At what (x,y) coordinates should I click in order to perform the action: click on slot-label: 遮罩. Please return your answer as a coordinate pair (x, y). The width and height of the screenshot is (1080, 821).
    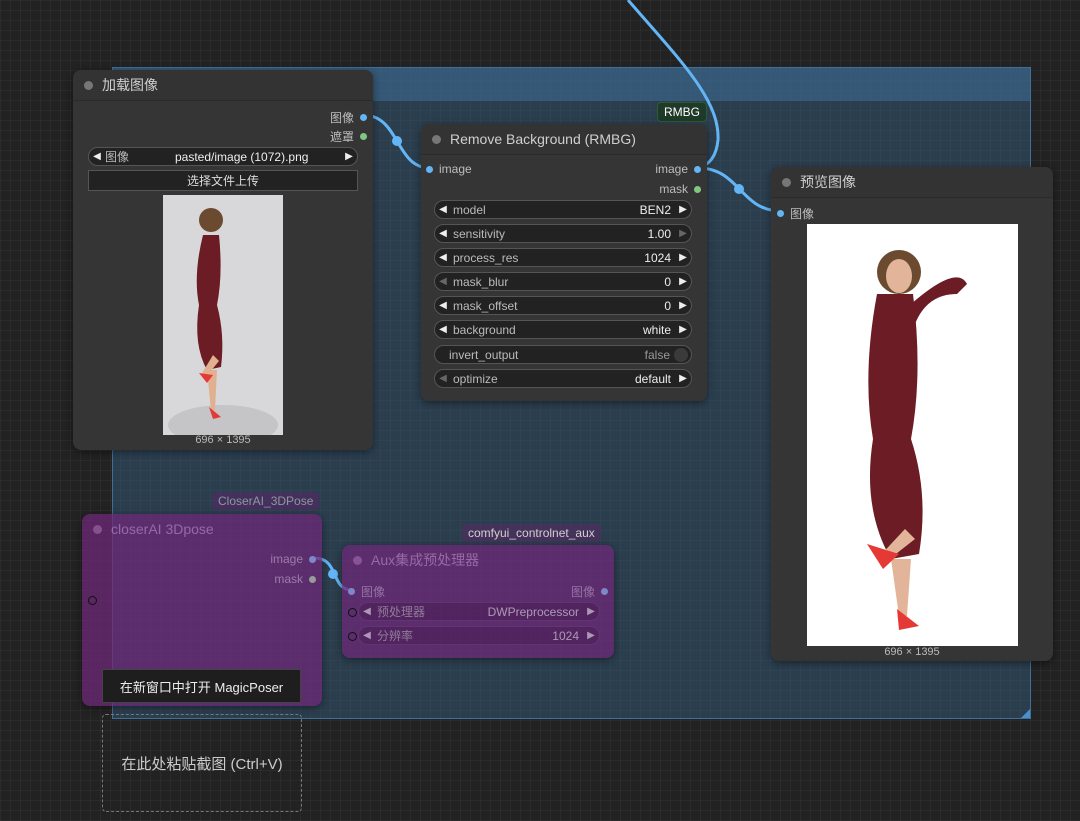
    Looking at the image, I should click on (341, 137).